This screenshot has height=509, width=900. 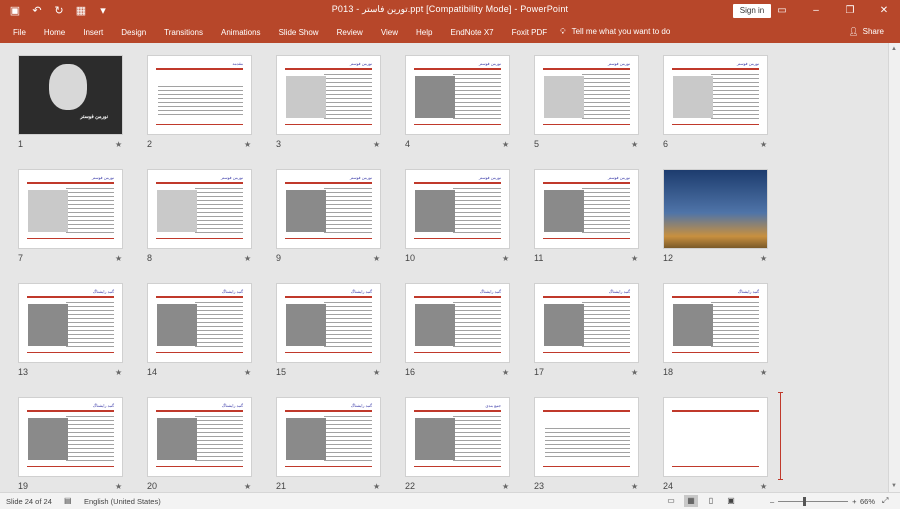 I want to click on ribbon-tab: File, so click(x=19, y=32).